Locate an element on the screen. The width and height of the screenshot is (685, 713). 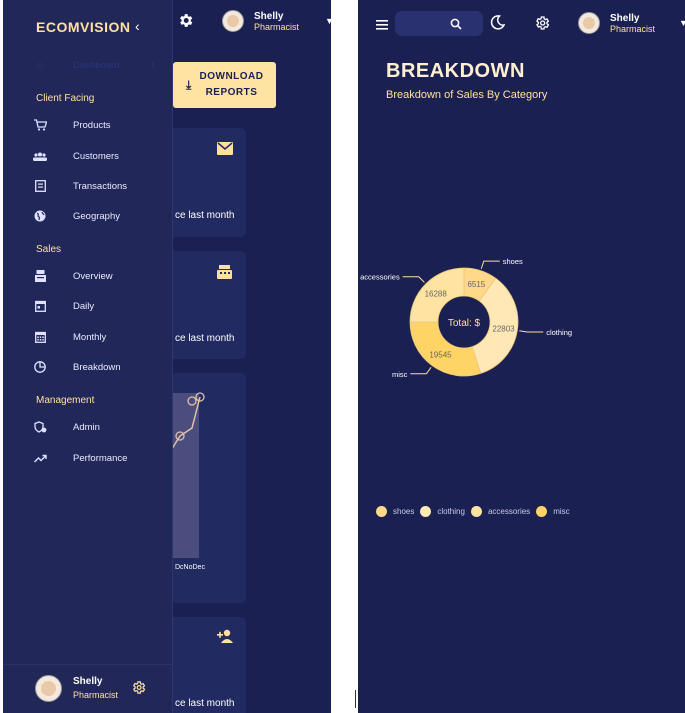
search-input is located at coordinates (439, 23).